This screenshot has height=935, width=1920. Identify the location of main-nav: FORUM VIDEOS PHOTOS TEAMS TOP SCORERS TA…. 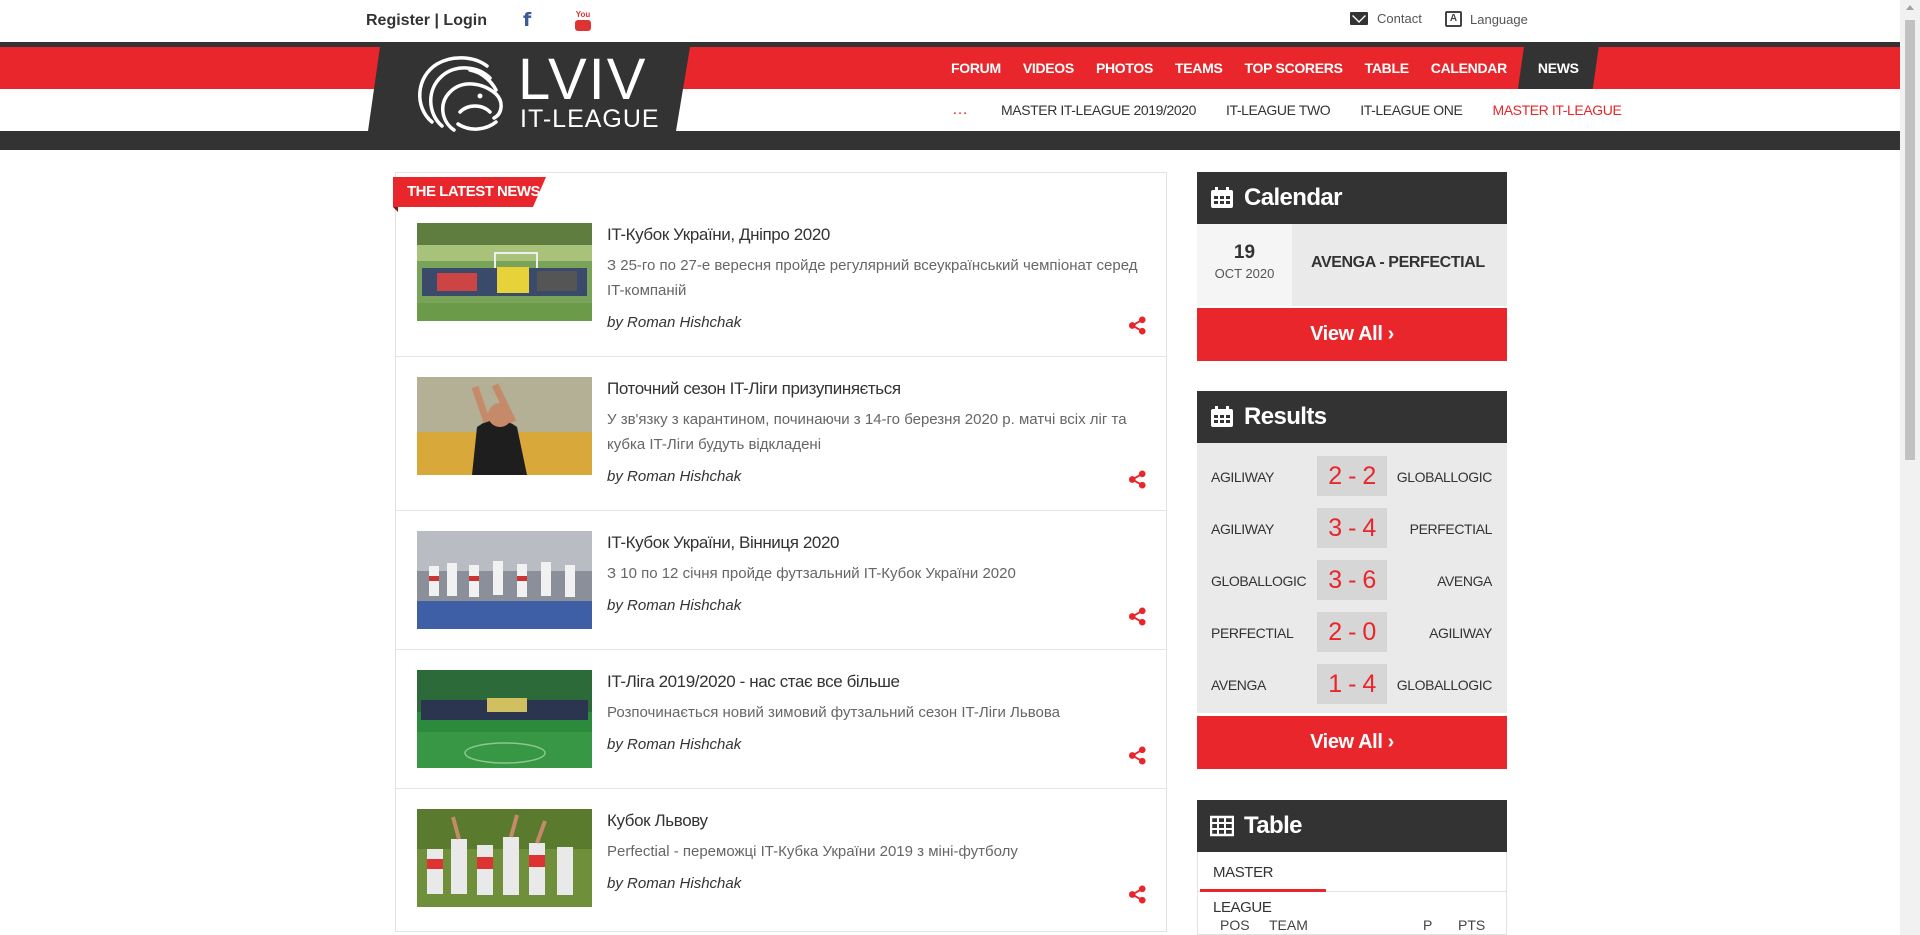
(1269, 68).